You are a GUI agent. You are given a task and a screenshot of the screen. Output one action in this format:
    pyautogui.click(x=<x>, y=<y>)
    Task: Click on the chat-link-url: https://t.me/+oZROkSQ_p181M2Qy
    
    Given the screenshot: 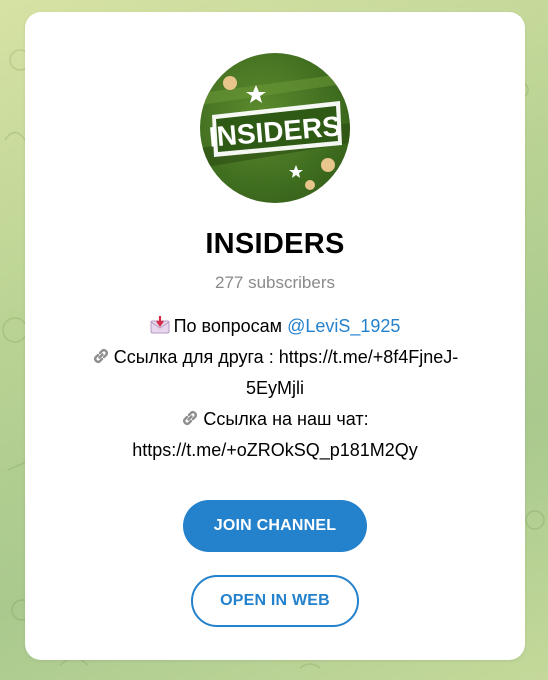 What is the action you would take?
    pyautogui.click(x=275, y=450)
    